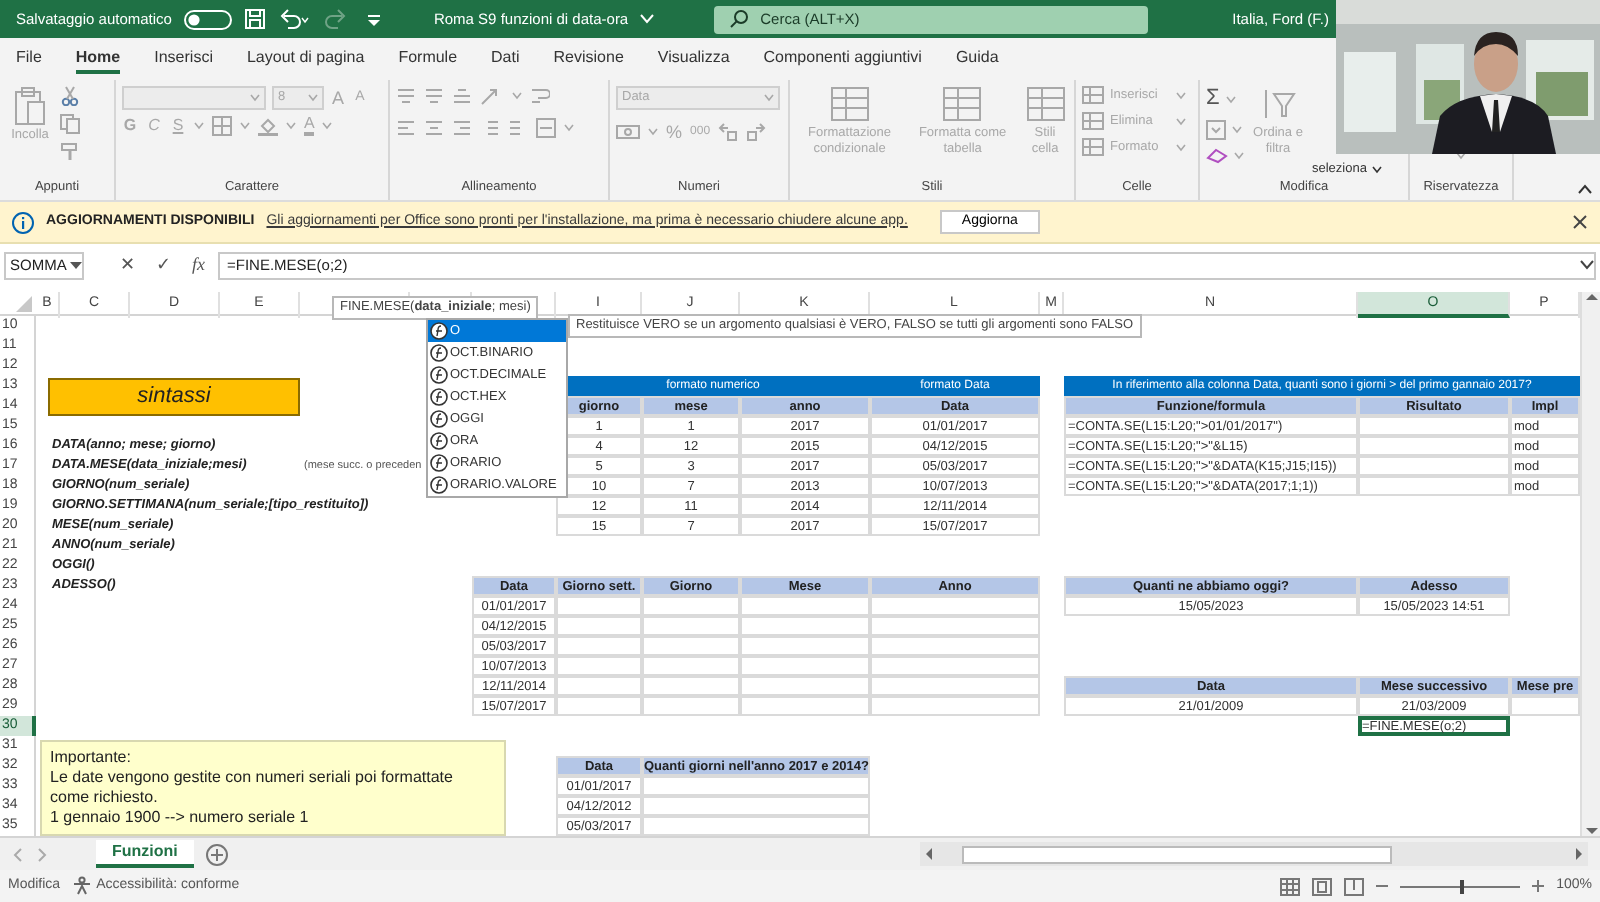 This screenshot has height=902, width=1600. I want to click on search-icon, so click(739, 19).